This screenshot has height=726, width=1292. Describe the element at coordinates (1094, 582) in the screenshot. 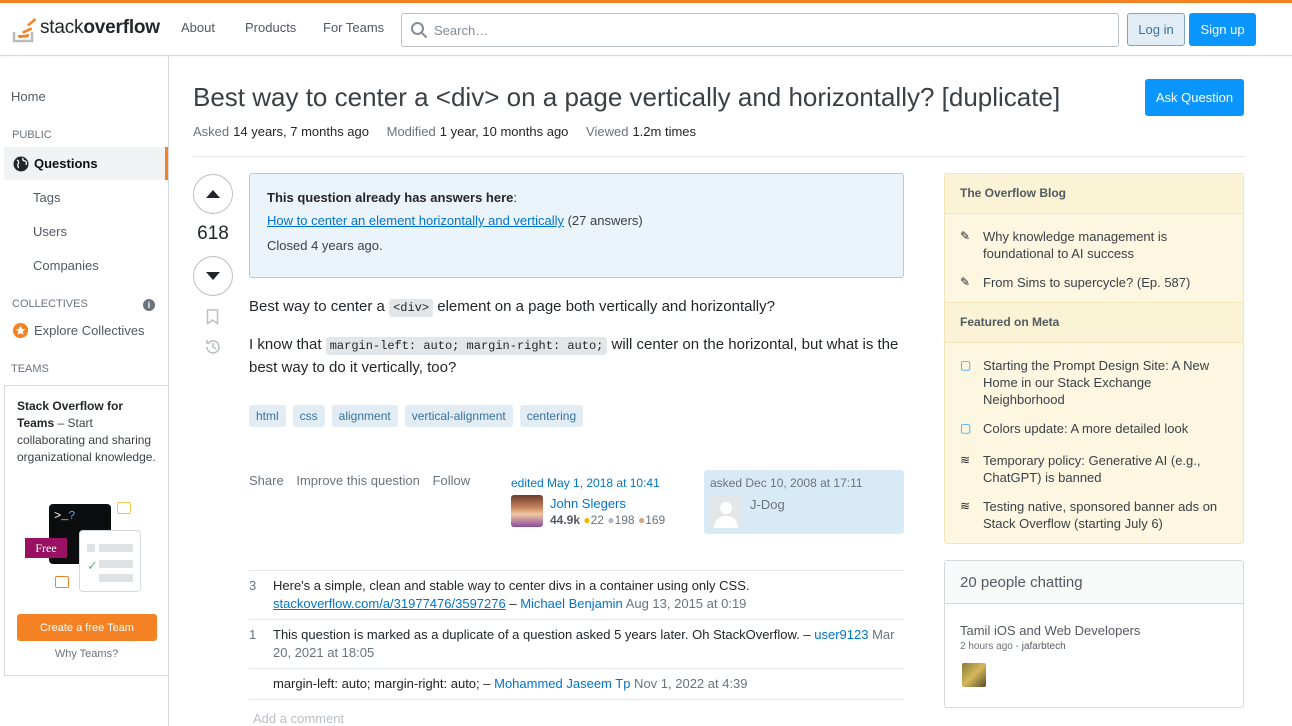

I see `chat-heading: 20 people chatting` at that location.